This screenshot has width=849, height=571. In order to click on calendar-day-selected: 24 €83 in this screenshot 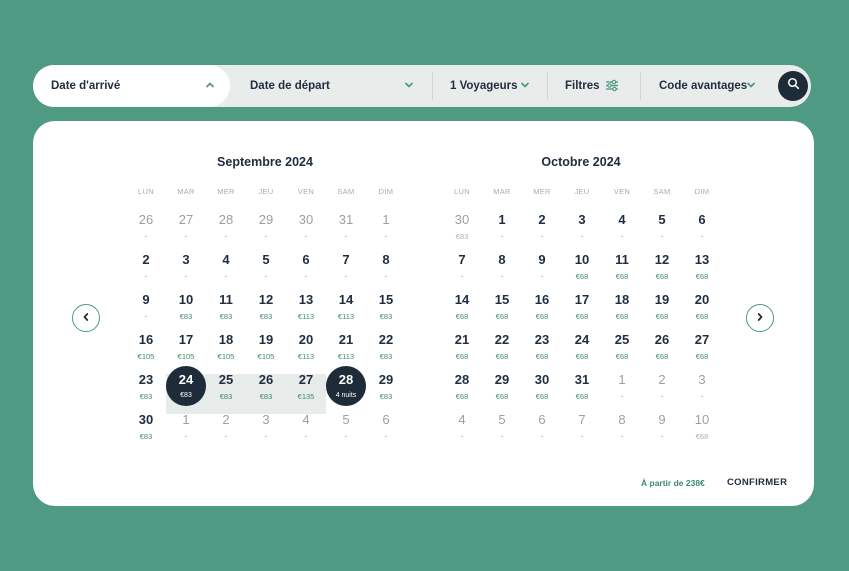, I will do `click(186, 386)`.